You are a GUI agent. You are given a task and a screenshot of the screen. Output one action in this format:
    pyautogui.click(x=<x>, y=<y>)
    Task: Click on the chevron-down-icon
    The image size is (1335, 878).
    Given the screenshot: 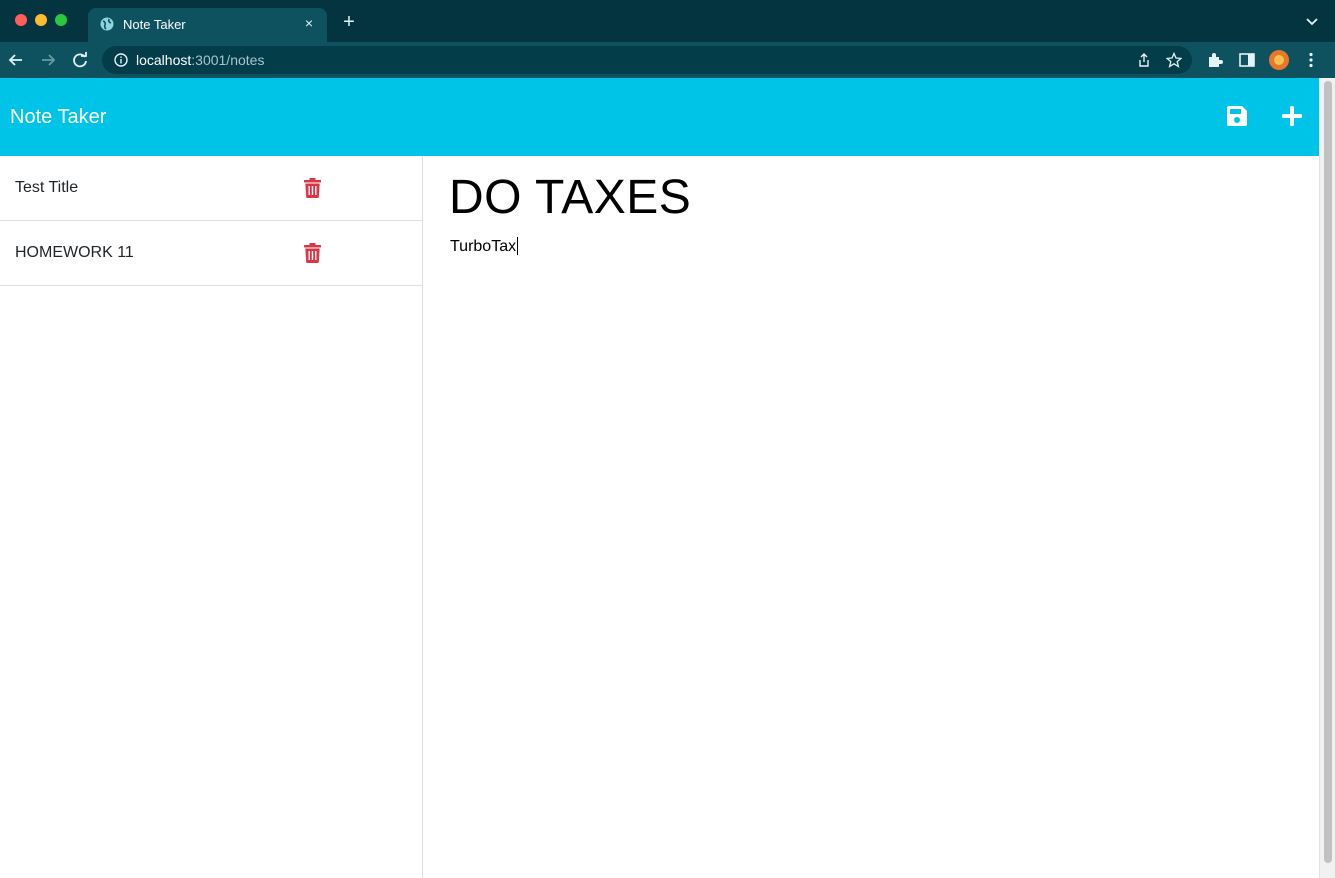 What is the action you would take?
    pyautogui.click(x=1312, y=21)
    